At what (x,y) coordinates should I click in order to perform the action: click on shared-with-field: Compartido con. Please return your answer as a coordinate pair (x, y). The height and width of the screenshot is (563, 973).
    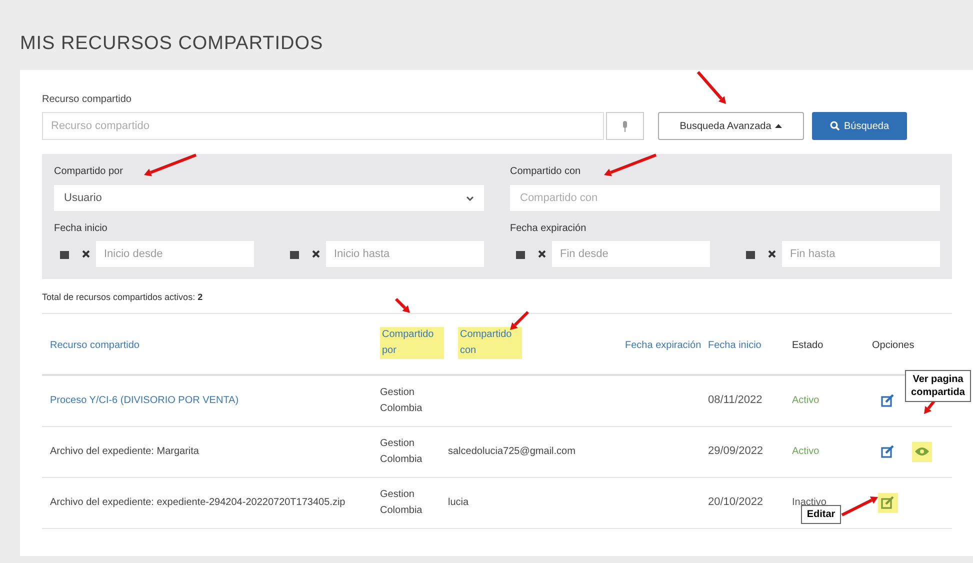
    Looking at the image, I should click on (725, 198).